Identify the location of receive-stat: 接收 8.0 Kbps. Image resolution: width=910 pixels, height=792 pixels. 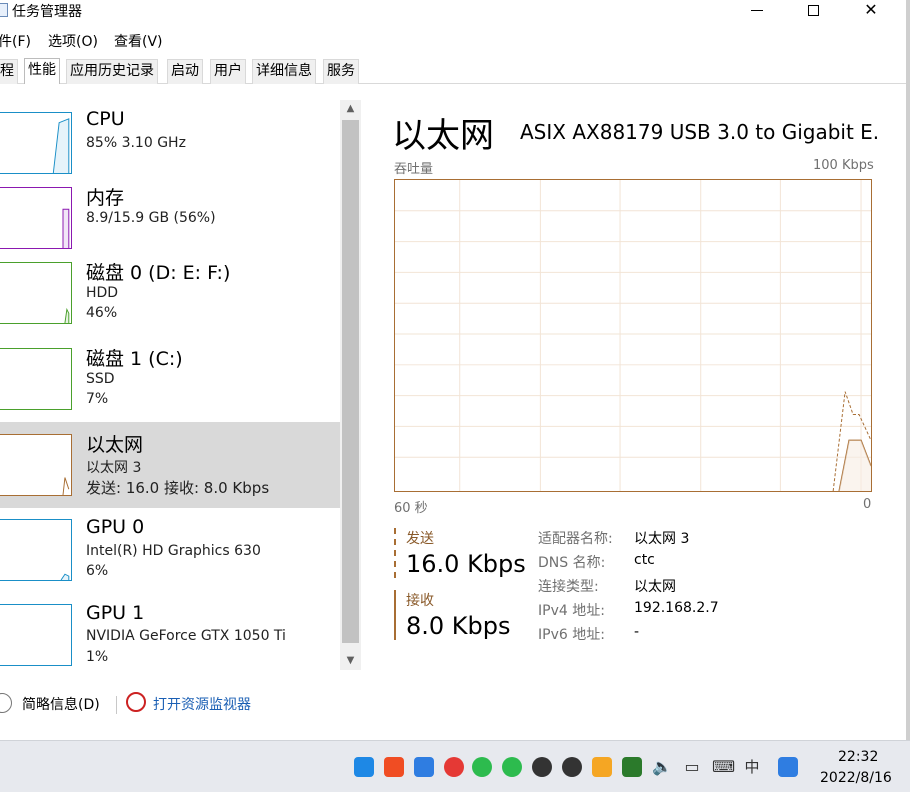
(452, 615).